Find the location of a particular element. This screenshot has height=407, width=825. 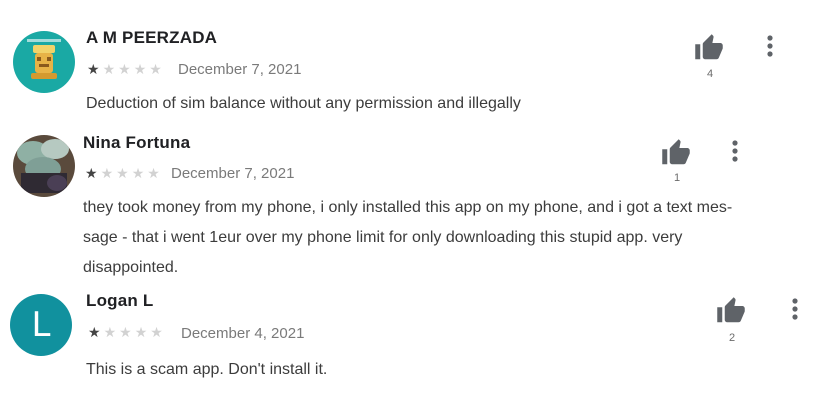

reviewer-name: Logan L is located at coordinates (120, 300).